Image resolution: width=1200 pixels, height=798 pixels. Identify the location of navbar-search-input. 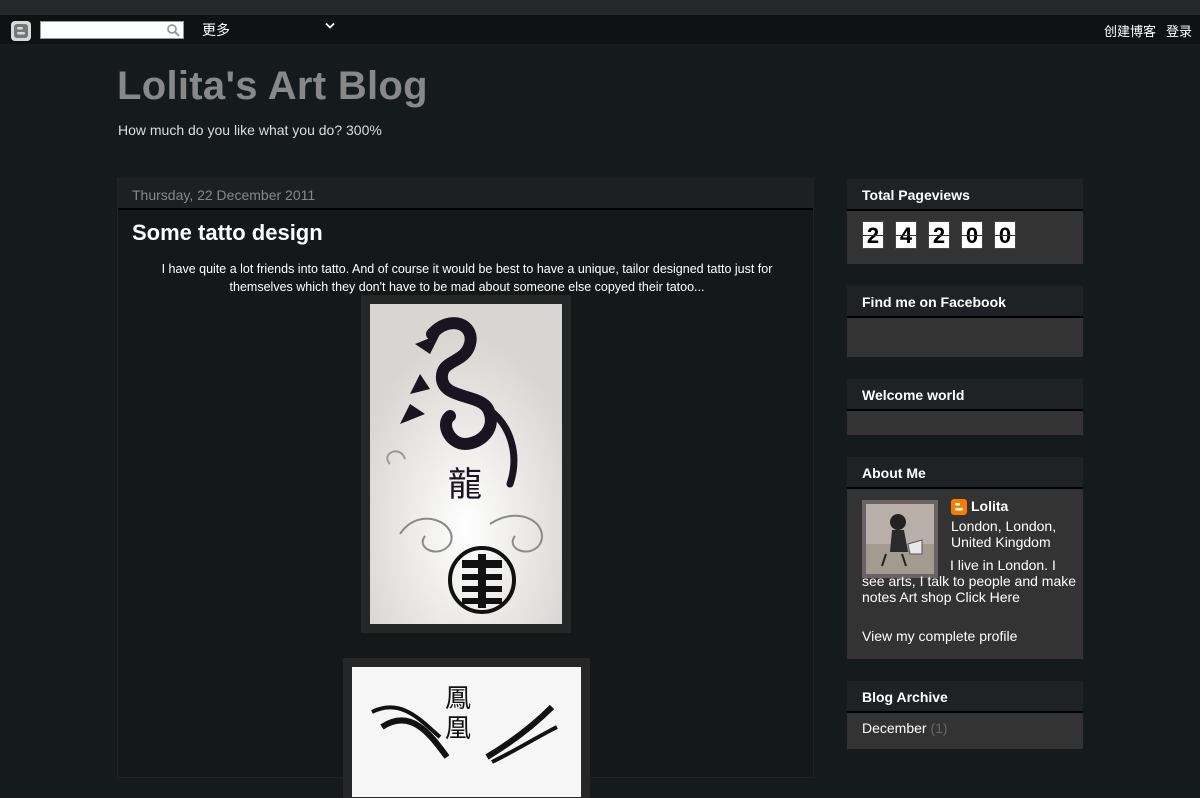
(112, 30).